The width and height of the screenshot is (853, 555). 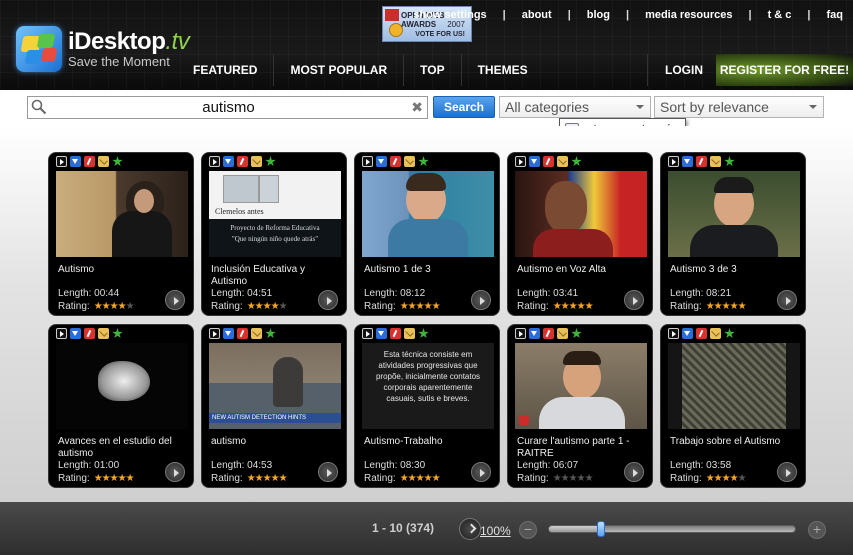 I want to click on video-thumbnail: NEW AUTISM DETECTION HINTS, so click(x=275, y=386).